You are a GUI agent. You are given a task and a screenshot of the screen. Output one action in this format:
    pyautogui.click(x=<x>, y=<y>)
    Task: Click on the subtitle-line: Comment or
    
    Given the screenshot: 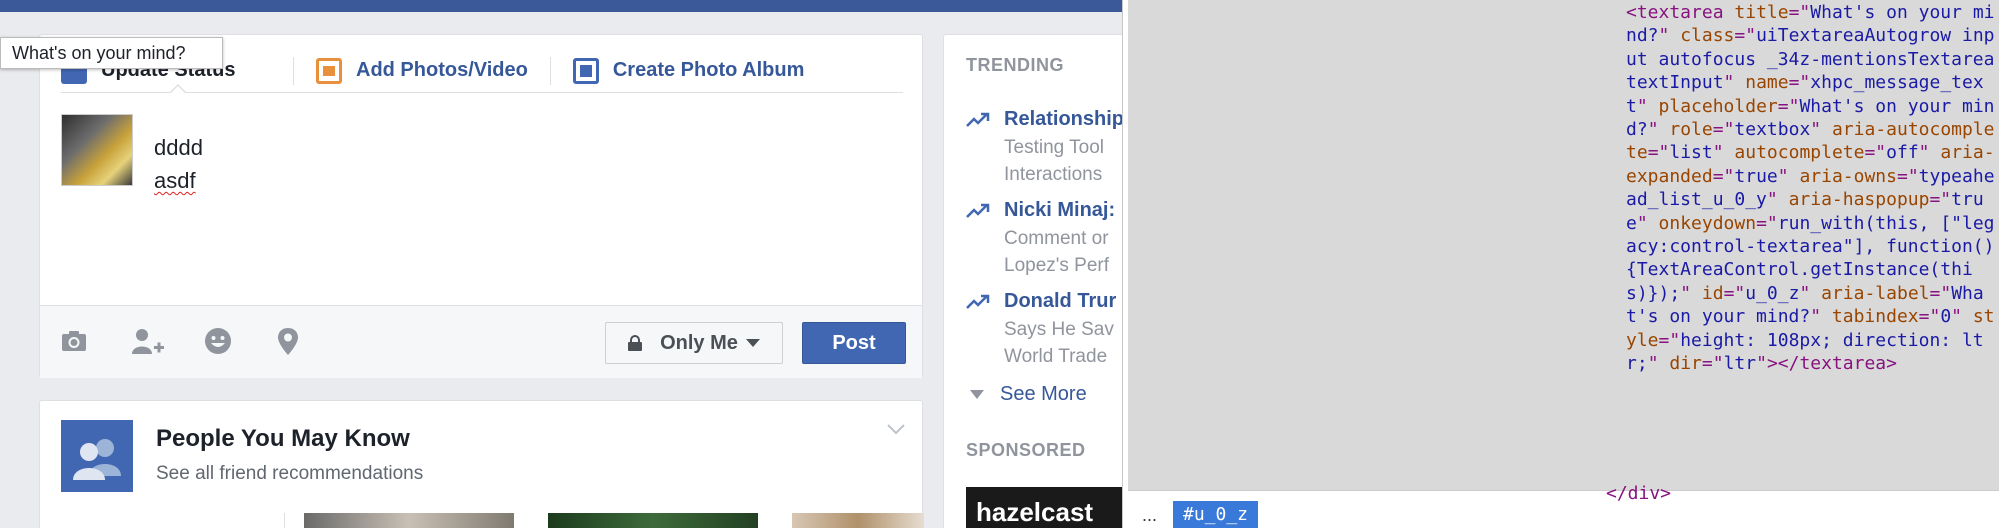 What is the action you would take?
    pyautogui.click(x=1056, y=238)
    